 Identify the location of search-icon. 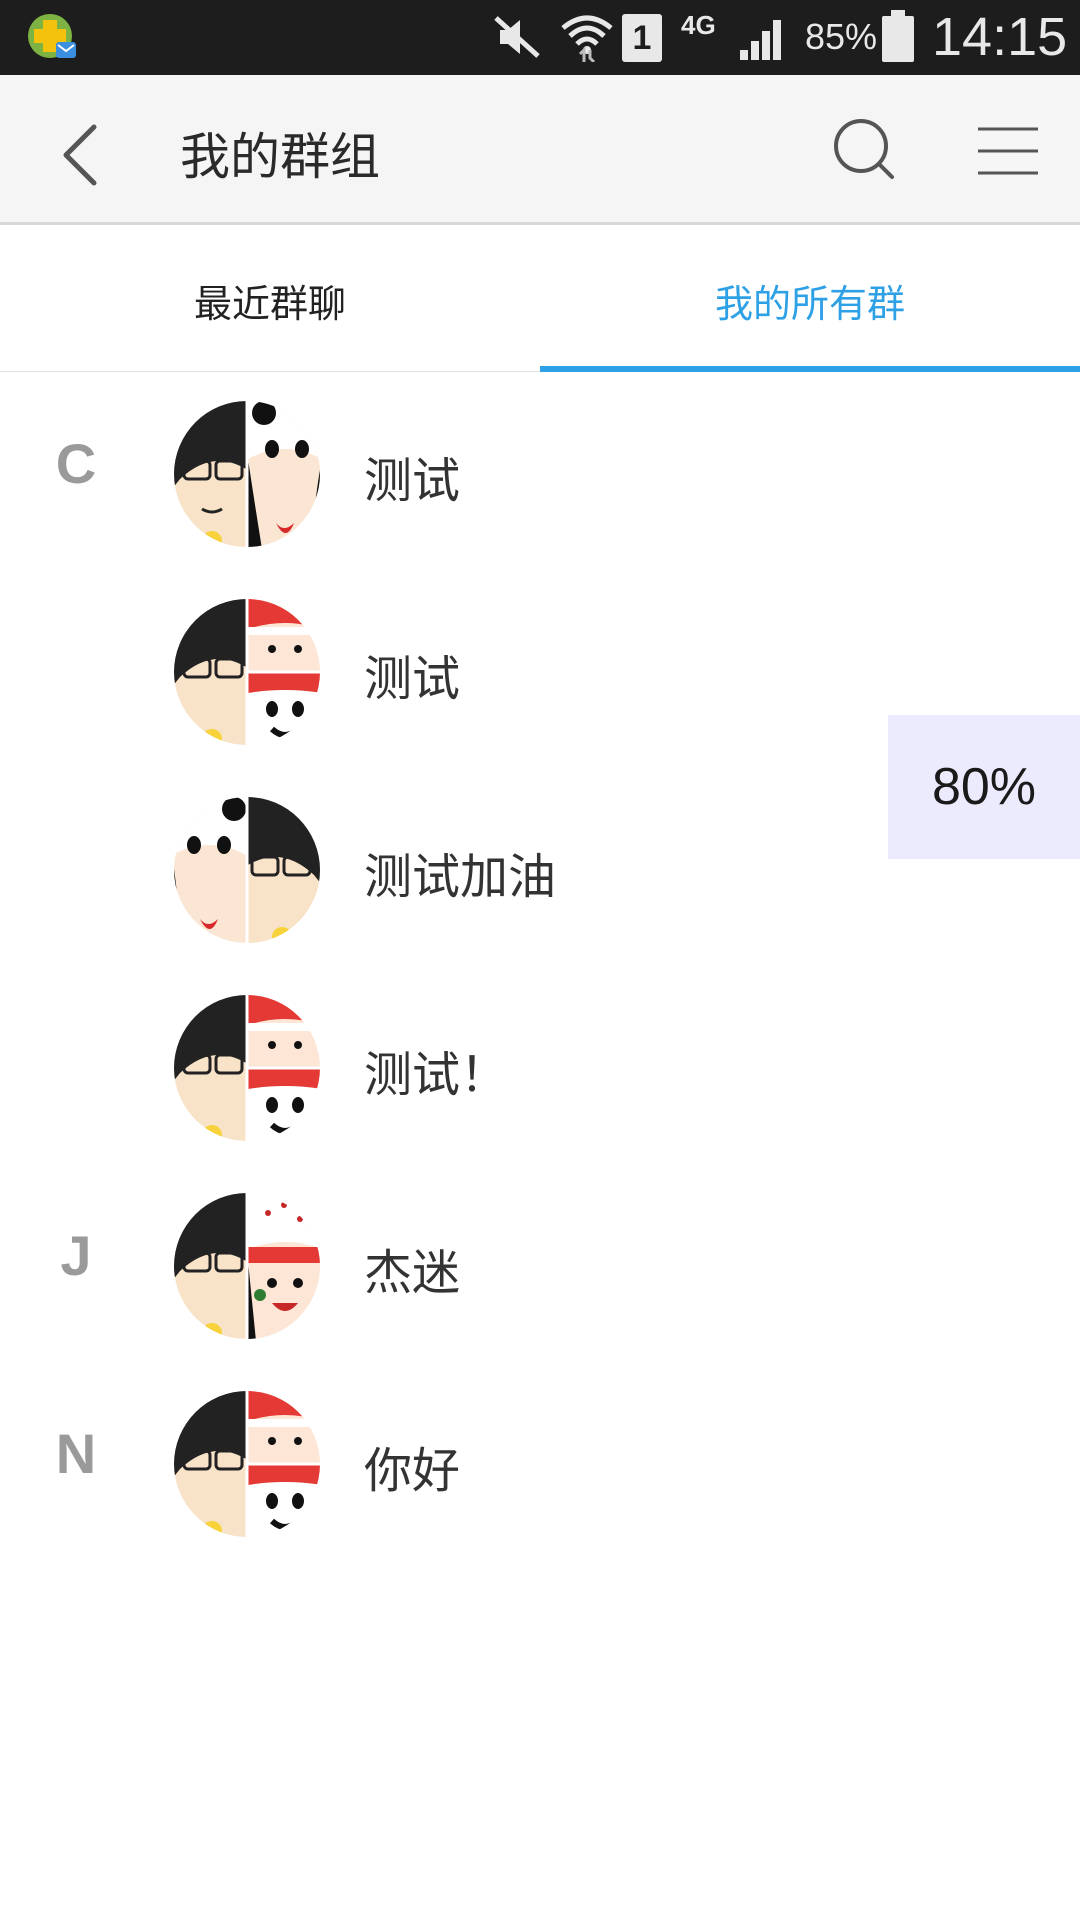
(864, 149).